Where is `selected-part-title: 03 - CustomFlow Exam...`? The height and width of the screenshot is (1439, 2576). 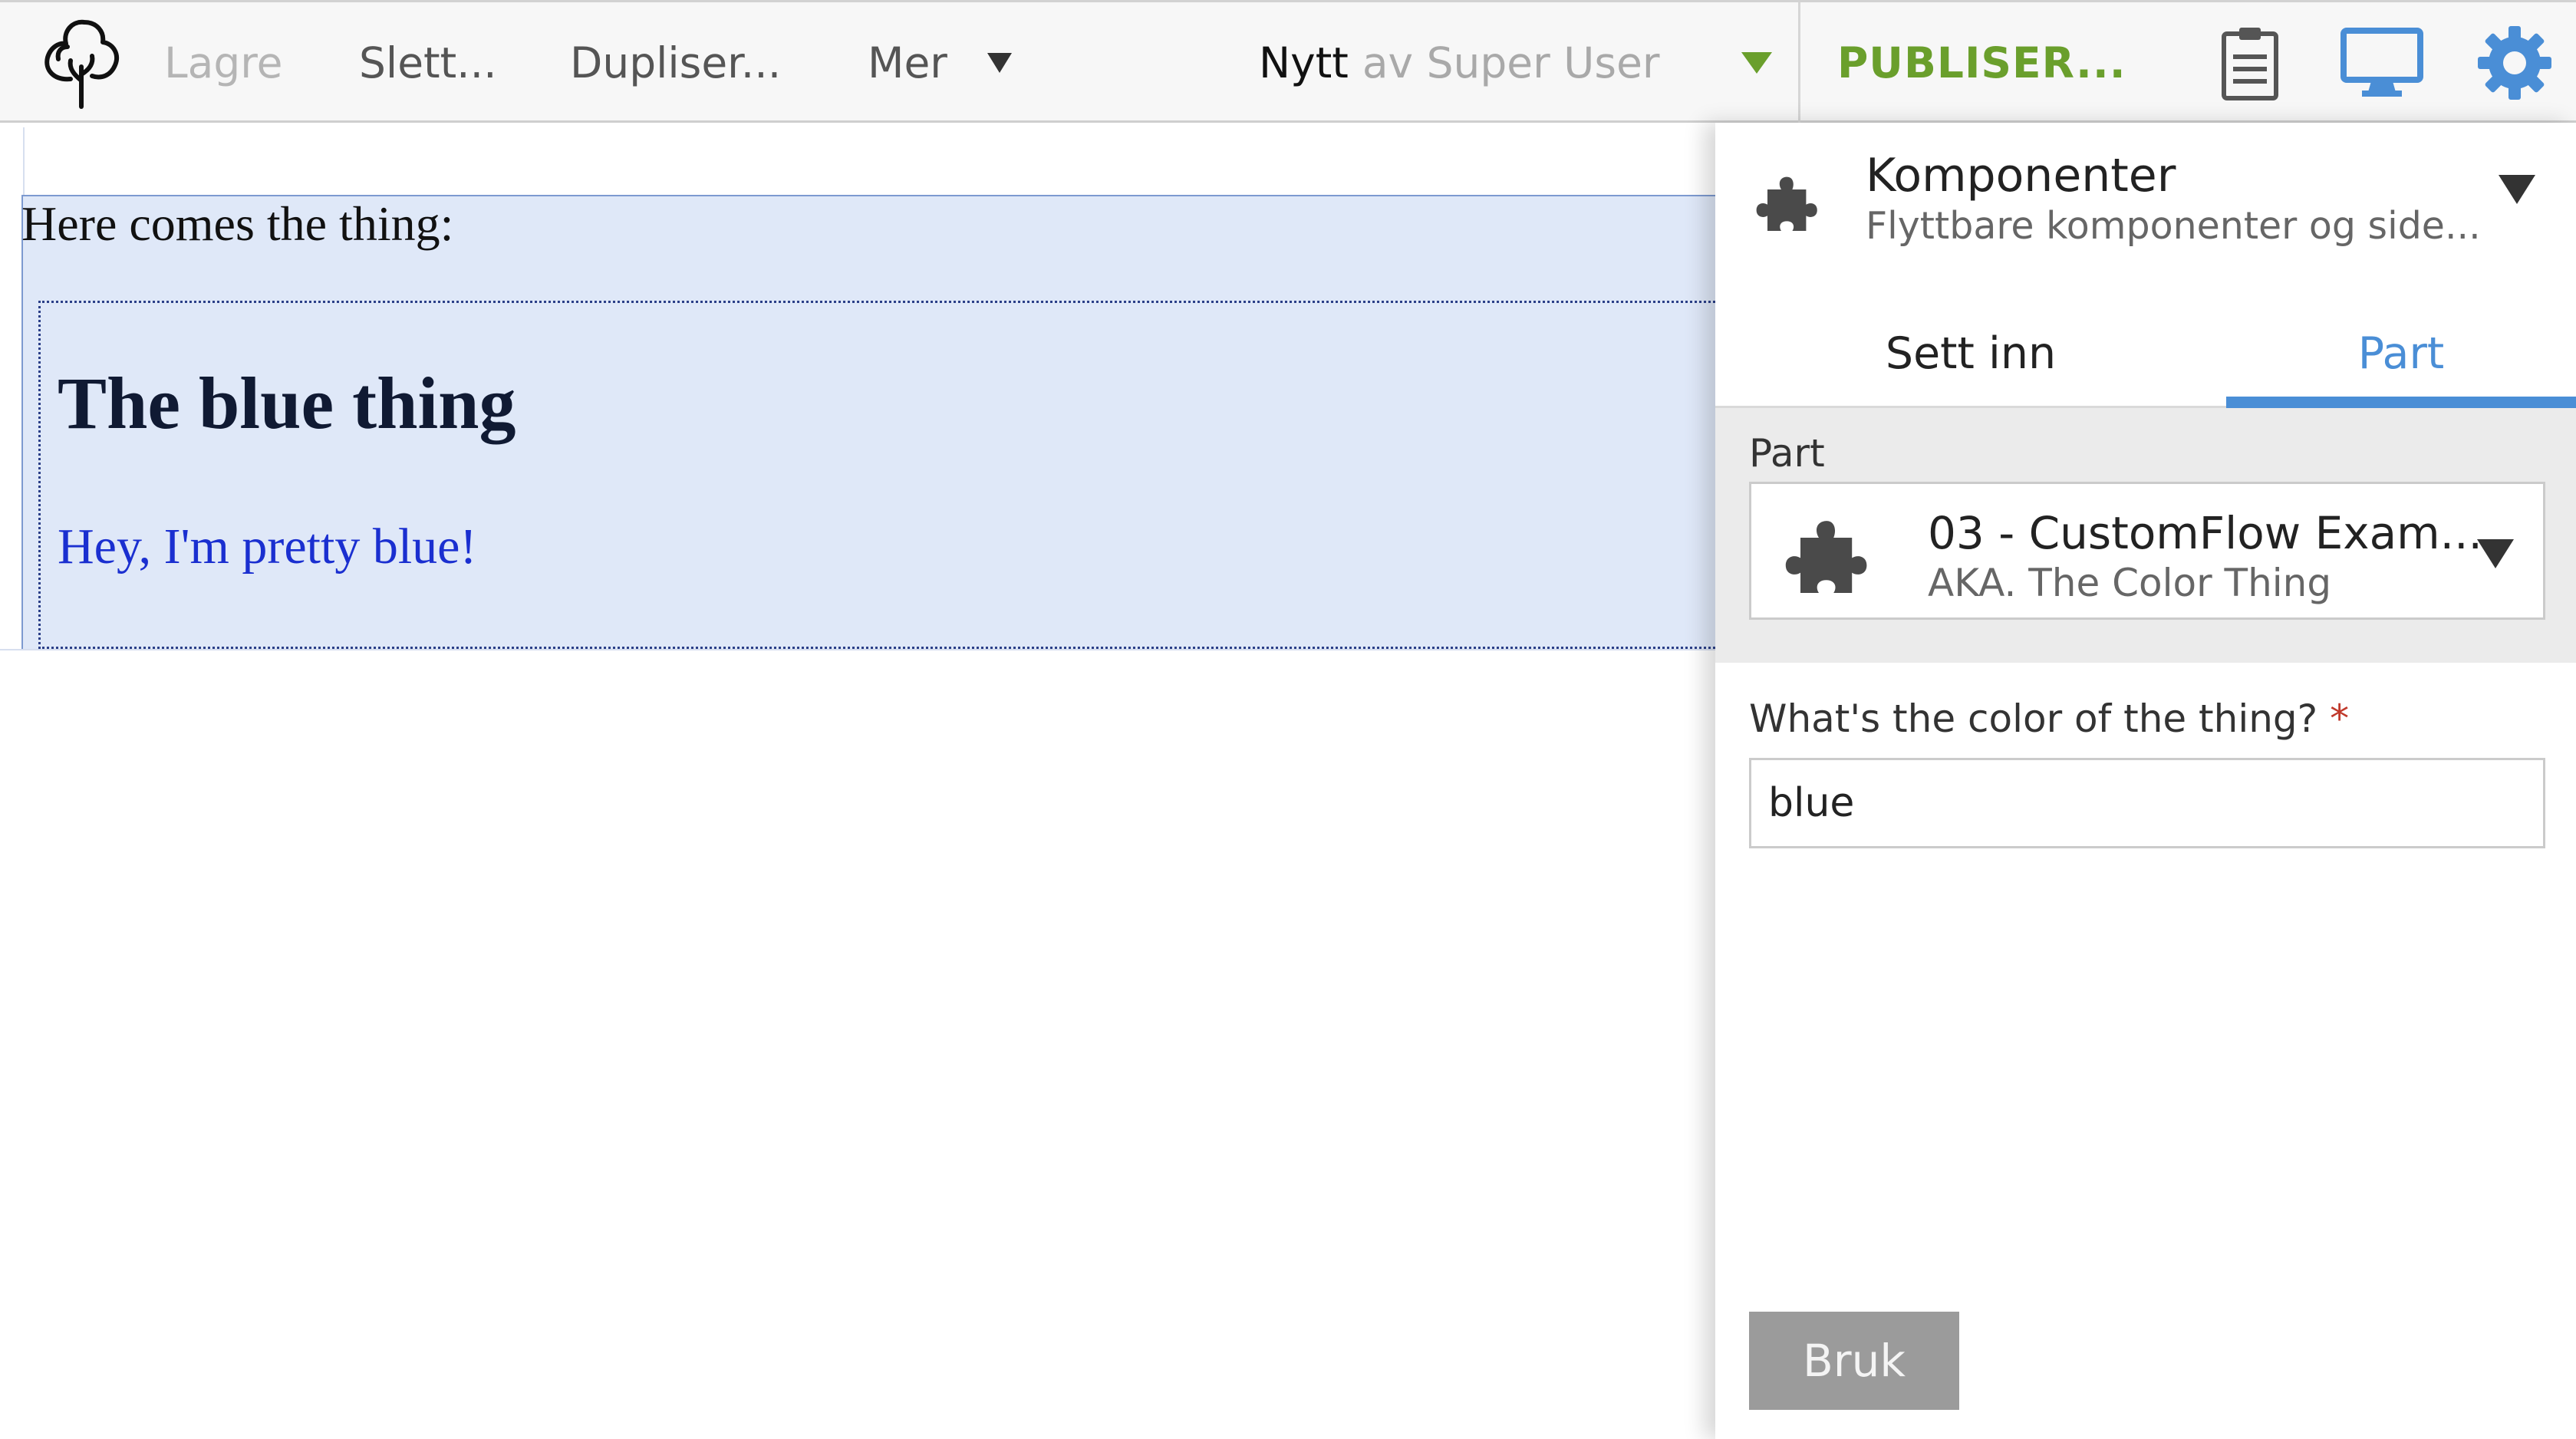
selected-part-title: 03 - CustomFlow Exam... is located at coordinates (2205, 533).